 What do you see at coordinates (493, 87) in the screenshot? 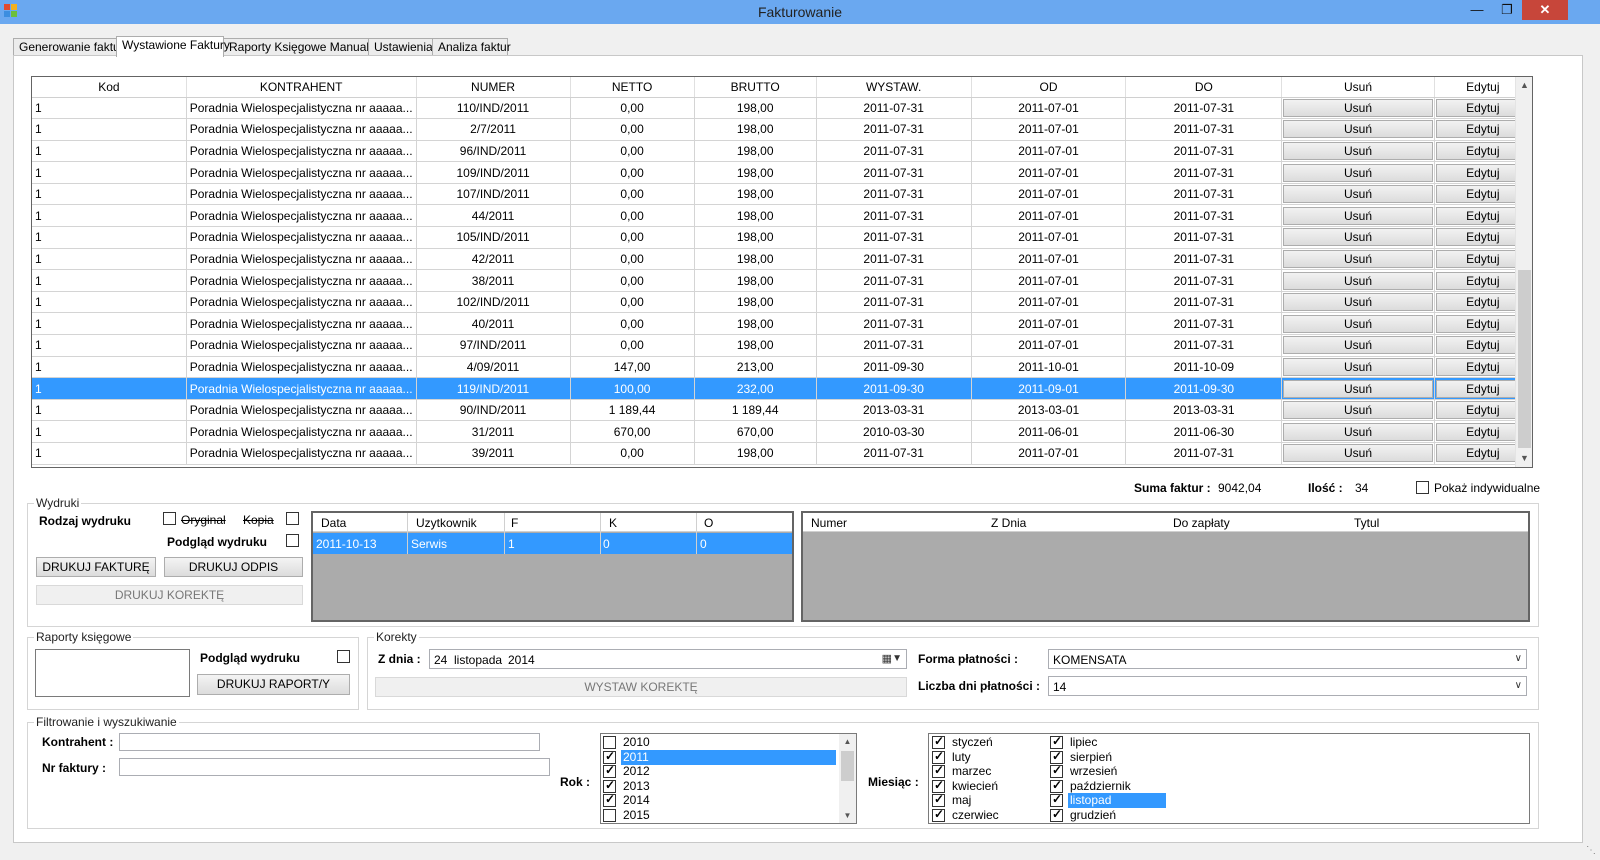
I see `col-header-numer: NUMER` at bounding box center [493, 87].